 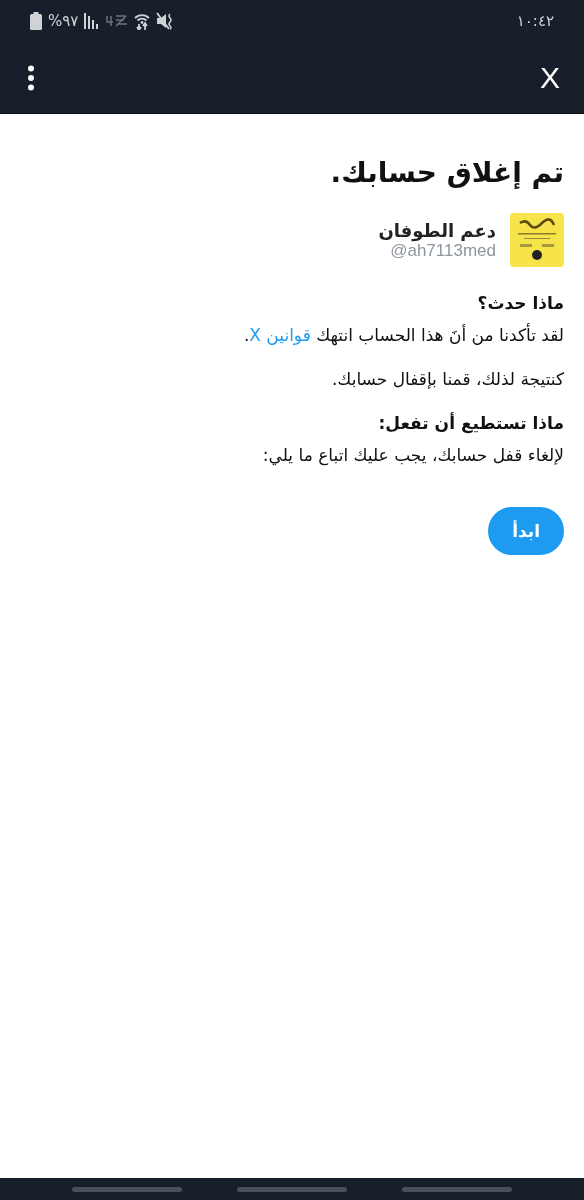 I want to click on wifi-icon, so click(x=142, y=21).